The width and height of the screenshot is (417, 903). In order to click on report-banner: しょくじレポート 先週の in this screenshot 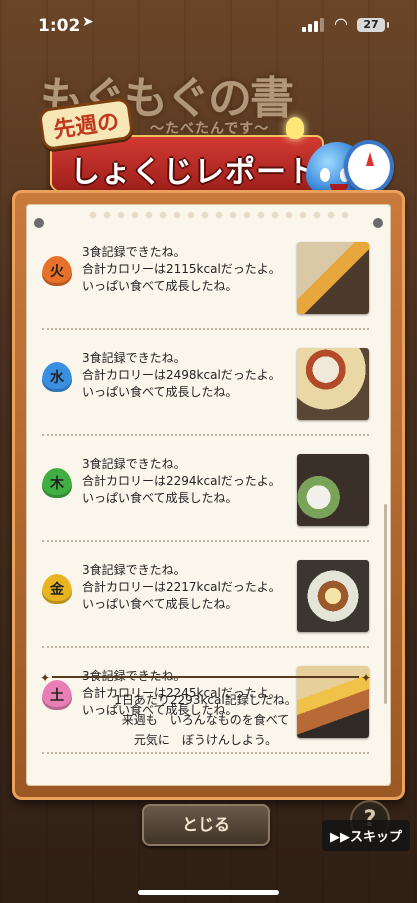, I will do `click(180, 147)`.